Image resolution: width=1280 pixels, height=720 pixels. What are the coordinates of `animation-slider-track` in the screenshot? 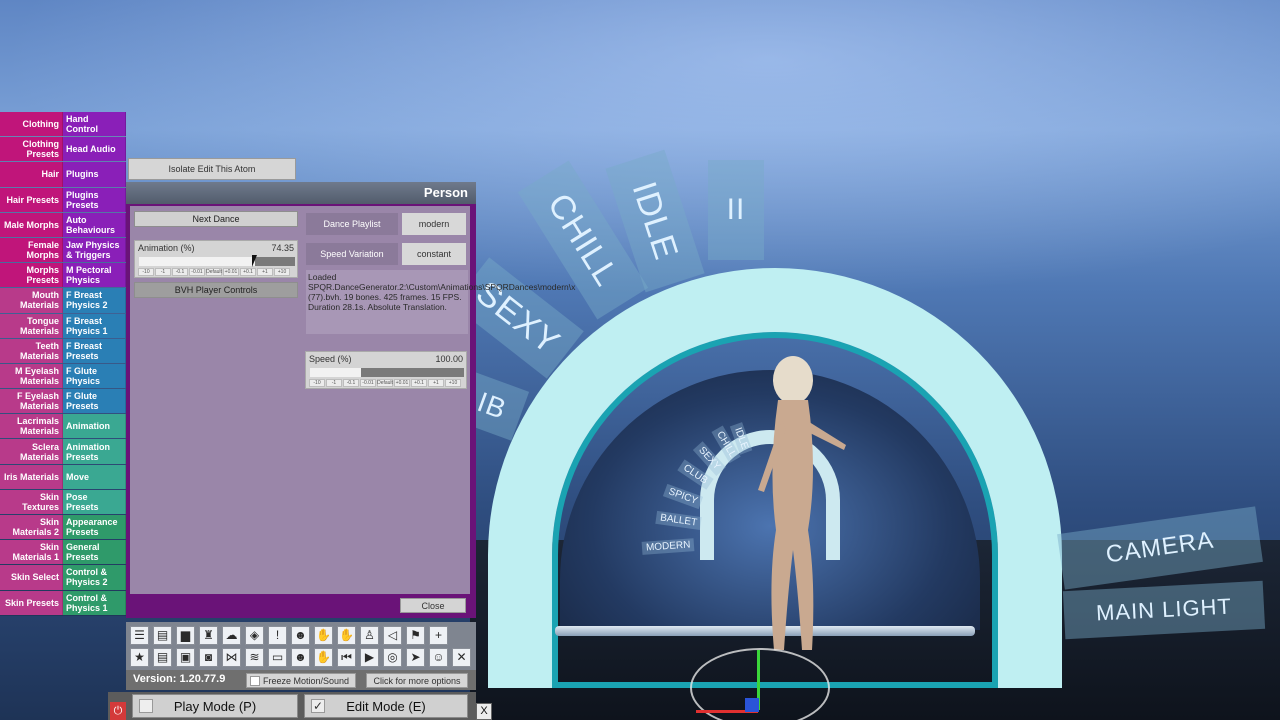 It's located at (217, 261).